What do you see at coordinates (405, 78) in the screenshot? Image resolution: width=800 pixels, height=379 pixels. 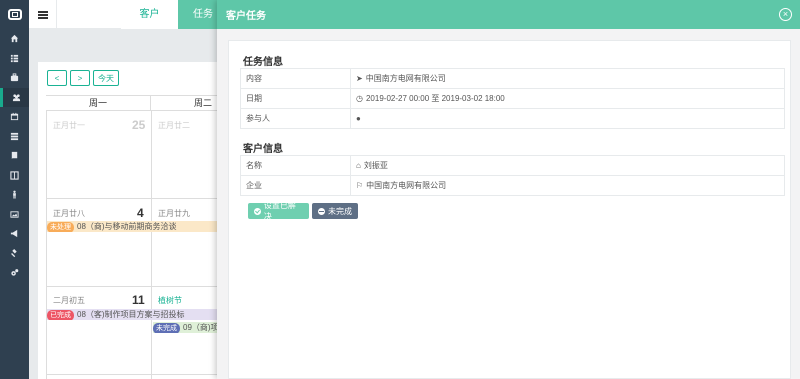 I see `content-value: 中国南方电网有限公司` at bounding box center [405, 78].